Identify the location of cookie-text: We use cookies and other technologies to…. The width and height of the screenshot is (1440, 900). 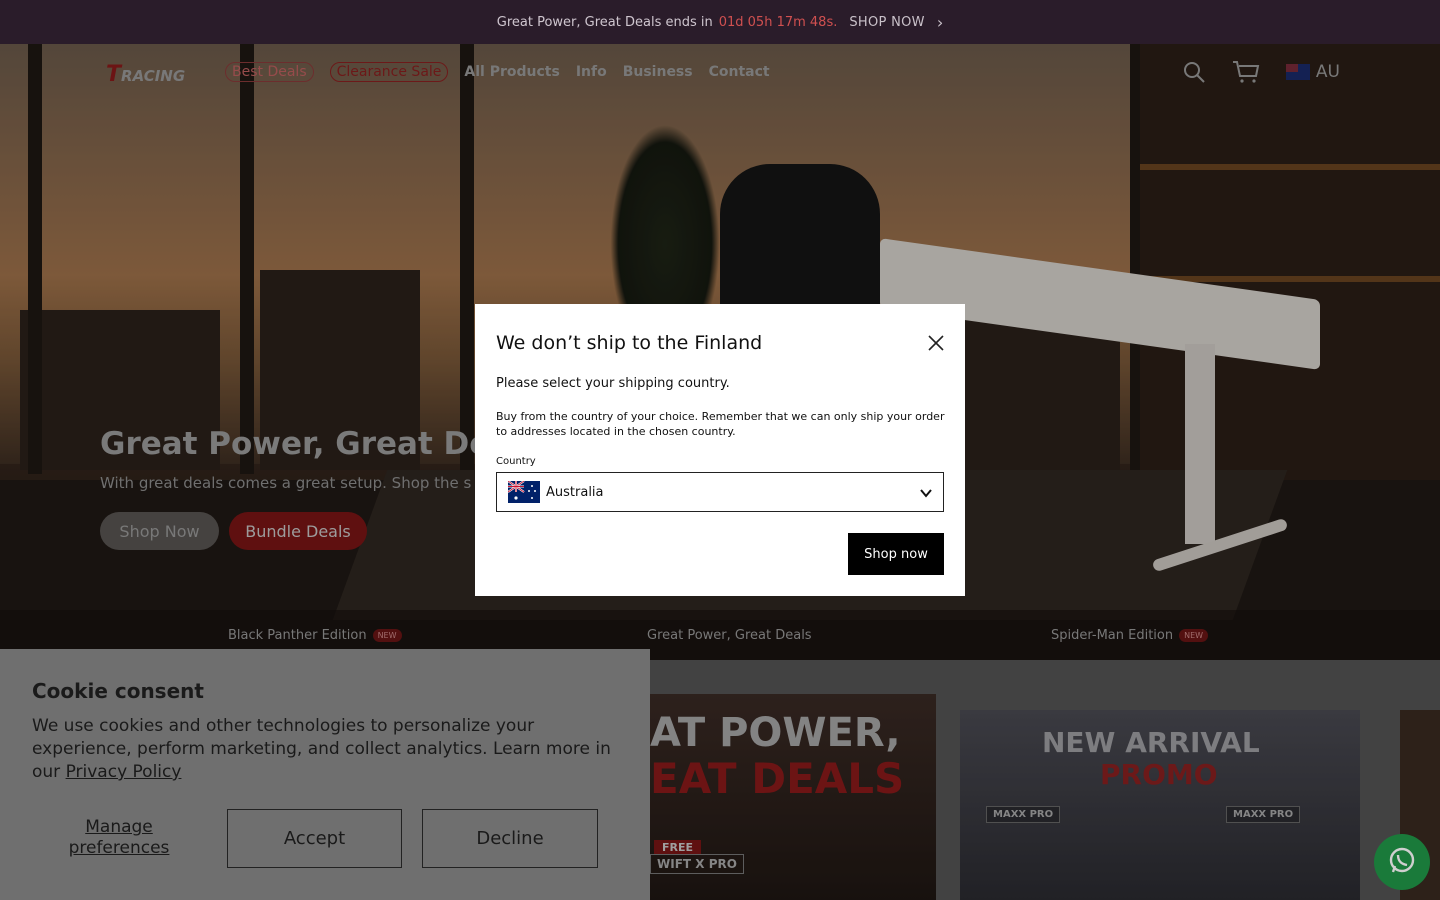
(322, 749).